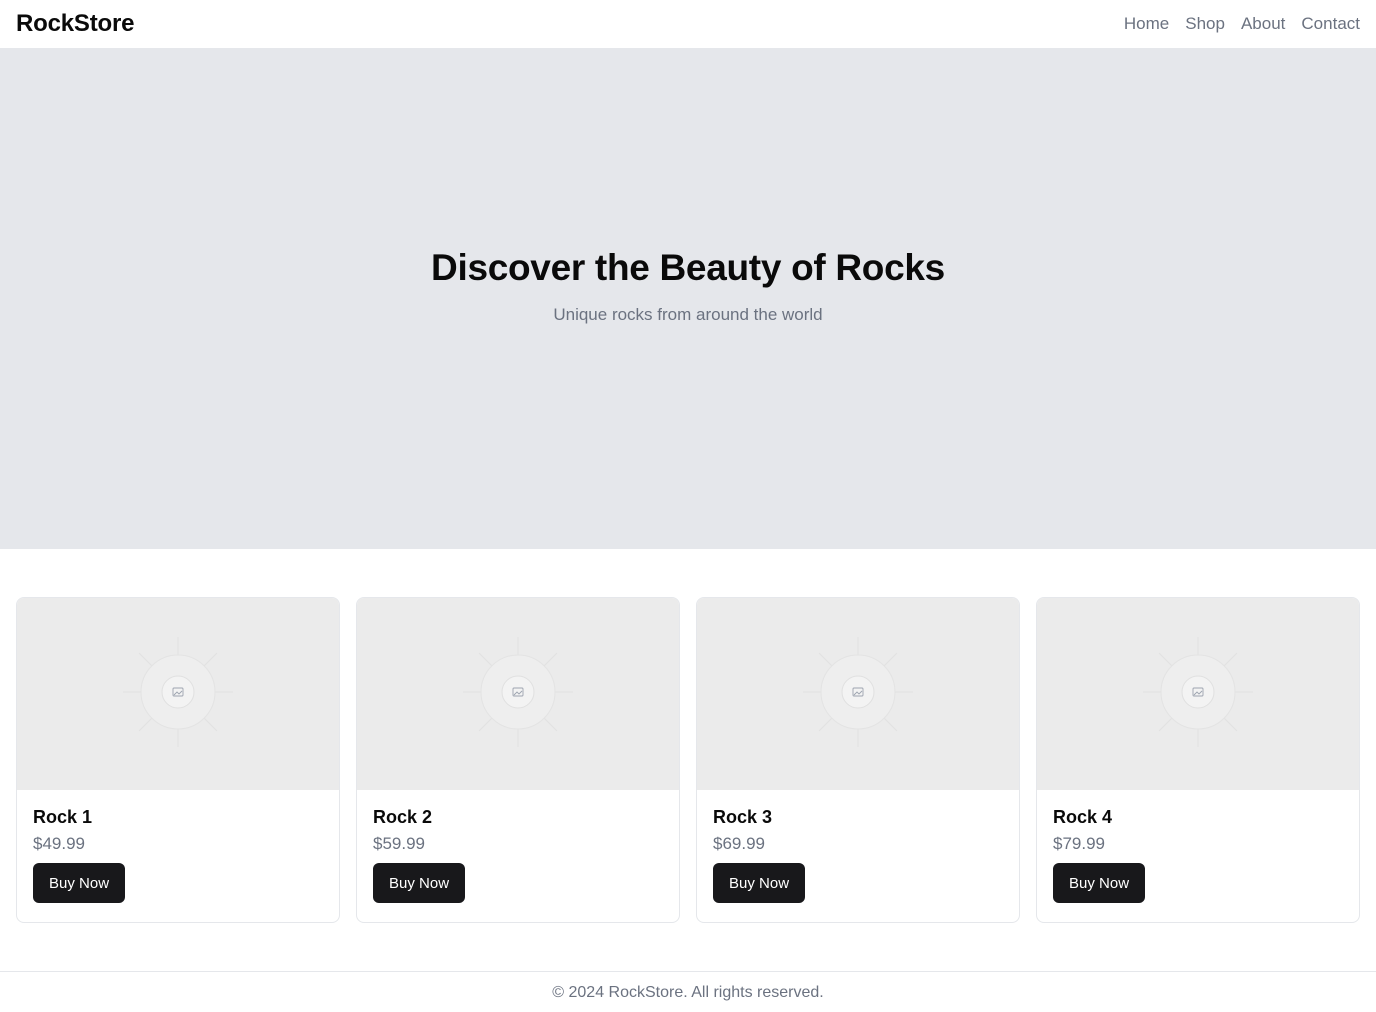  I want to click on site-footer: © 2024 RockStore. All rights reserved., so click(688, 991).